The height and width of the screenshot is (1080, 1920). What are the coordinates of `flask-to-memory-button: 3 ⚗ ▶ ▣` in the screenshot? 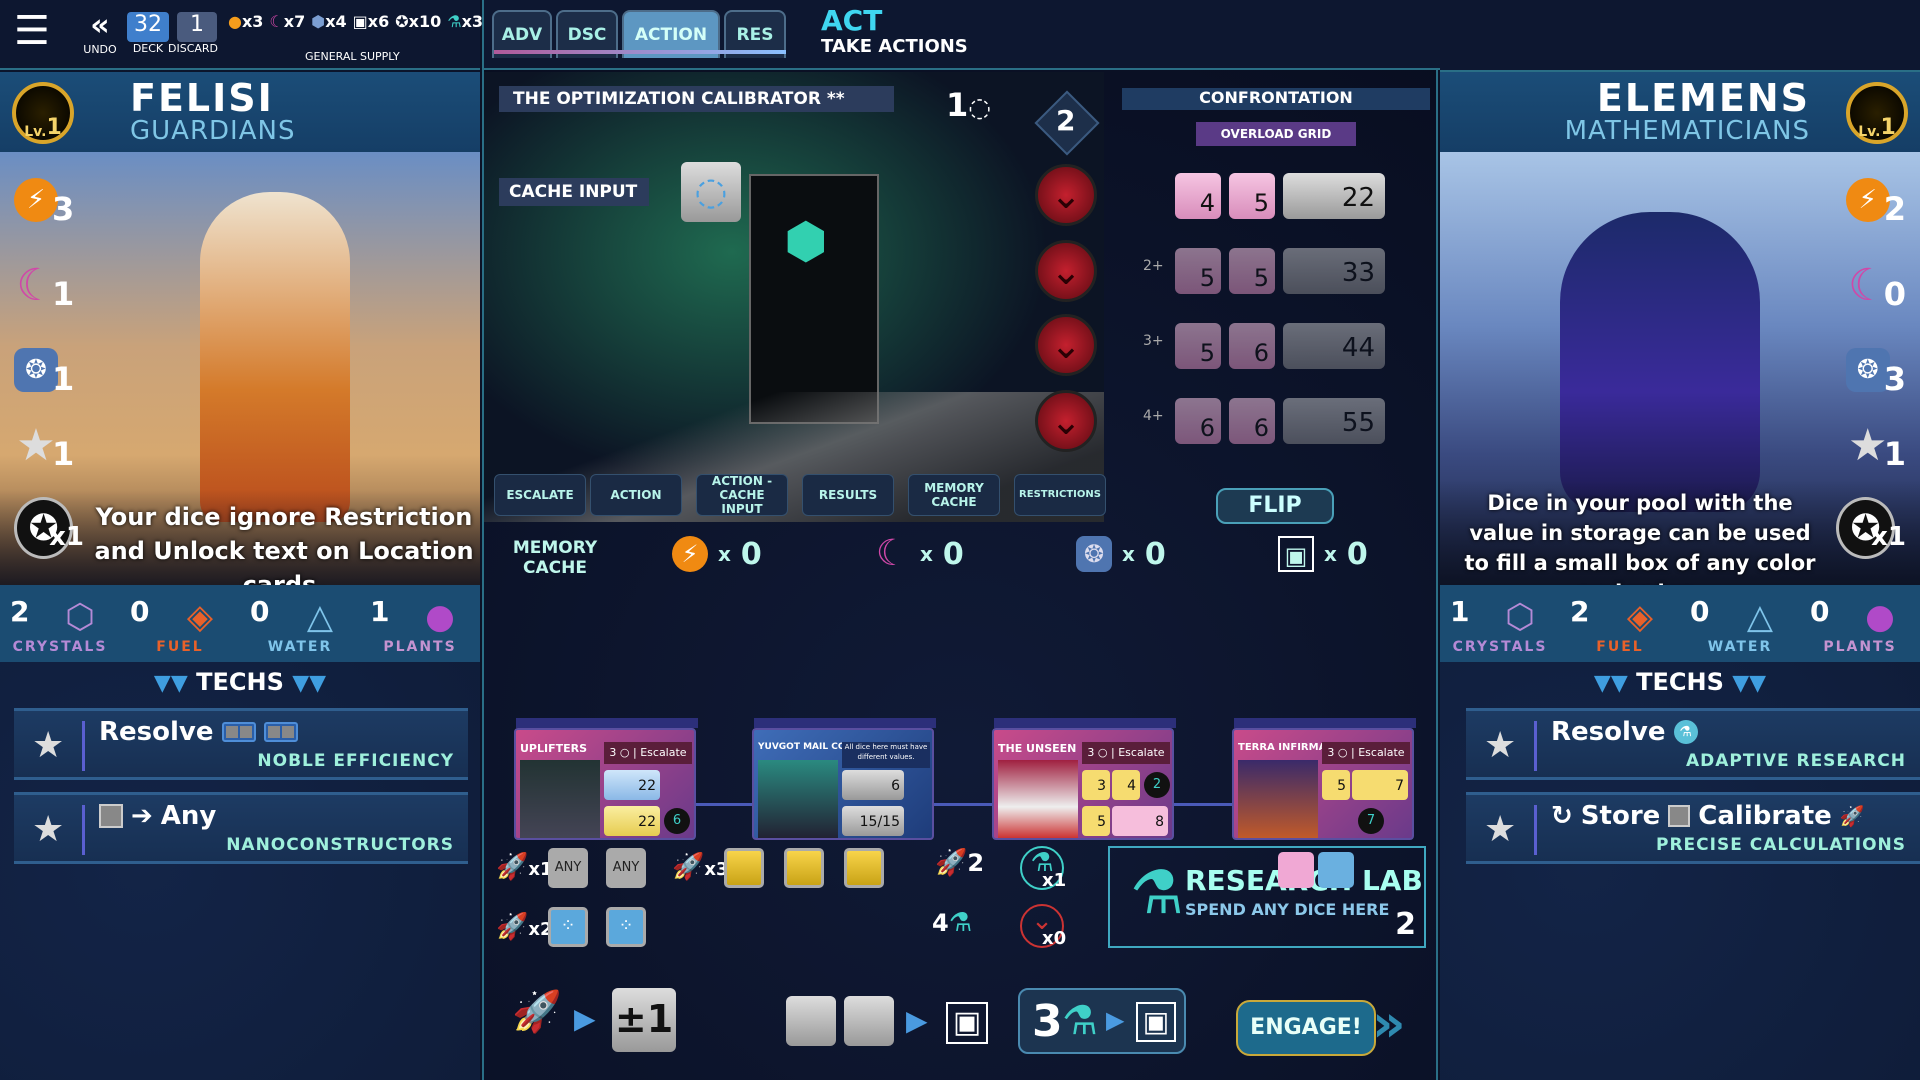 It's located at (1102, 1021).